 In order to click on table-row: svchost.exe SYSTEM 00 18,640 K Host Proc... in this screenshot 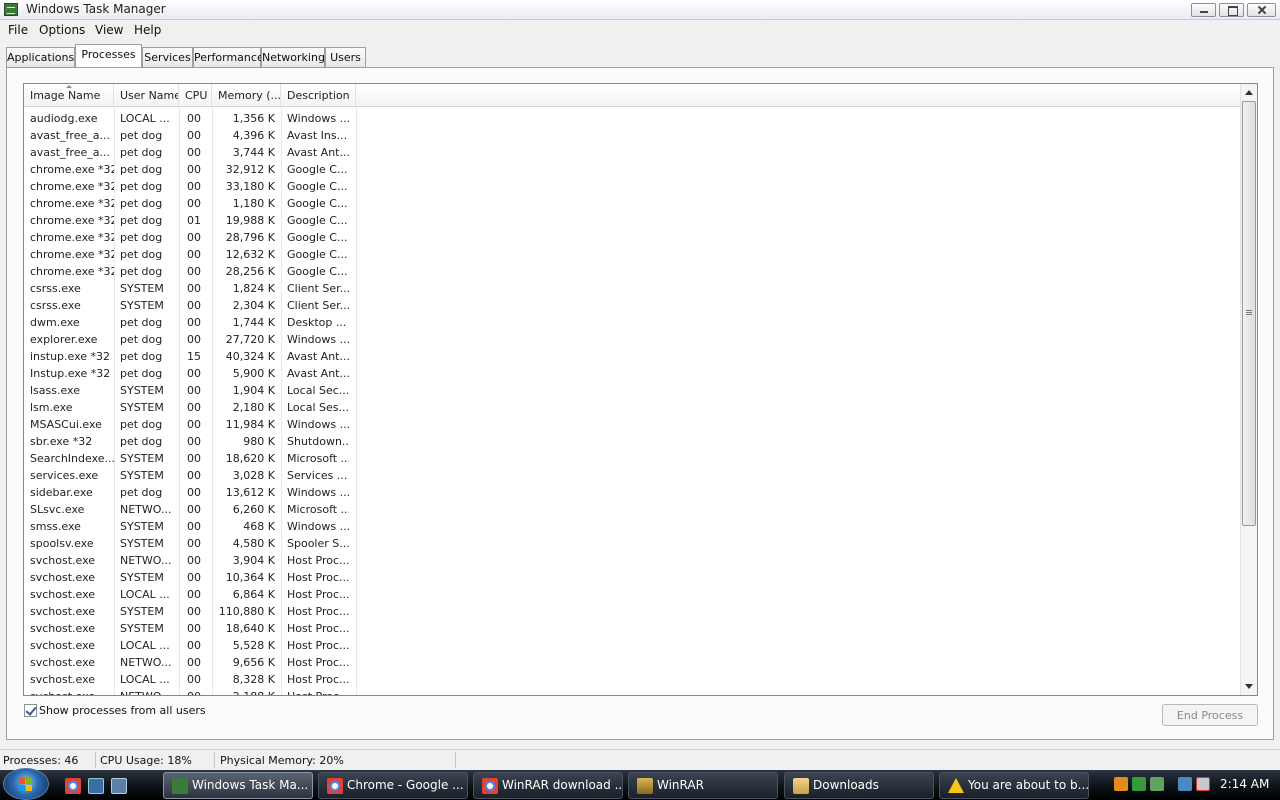, I will do `click(632, 628)`.